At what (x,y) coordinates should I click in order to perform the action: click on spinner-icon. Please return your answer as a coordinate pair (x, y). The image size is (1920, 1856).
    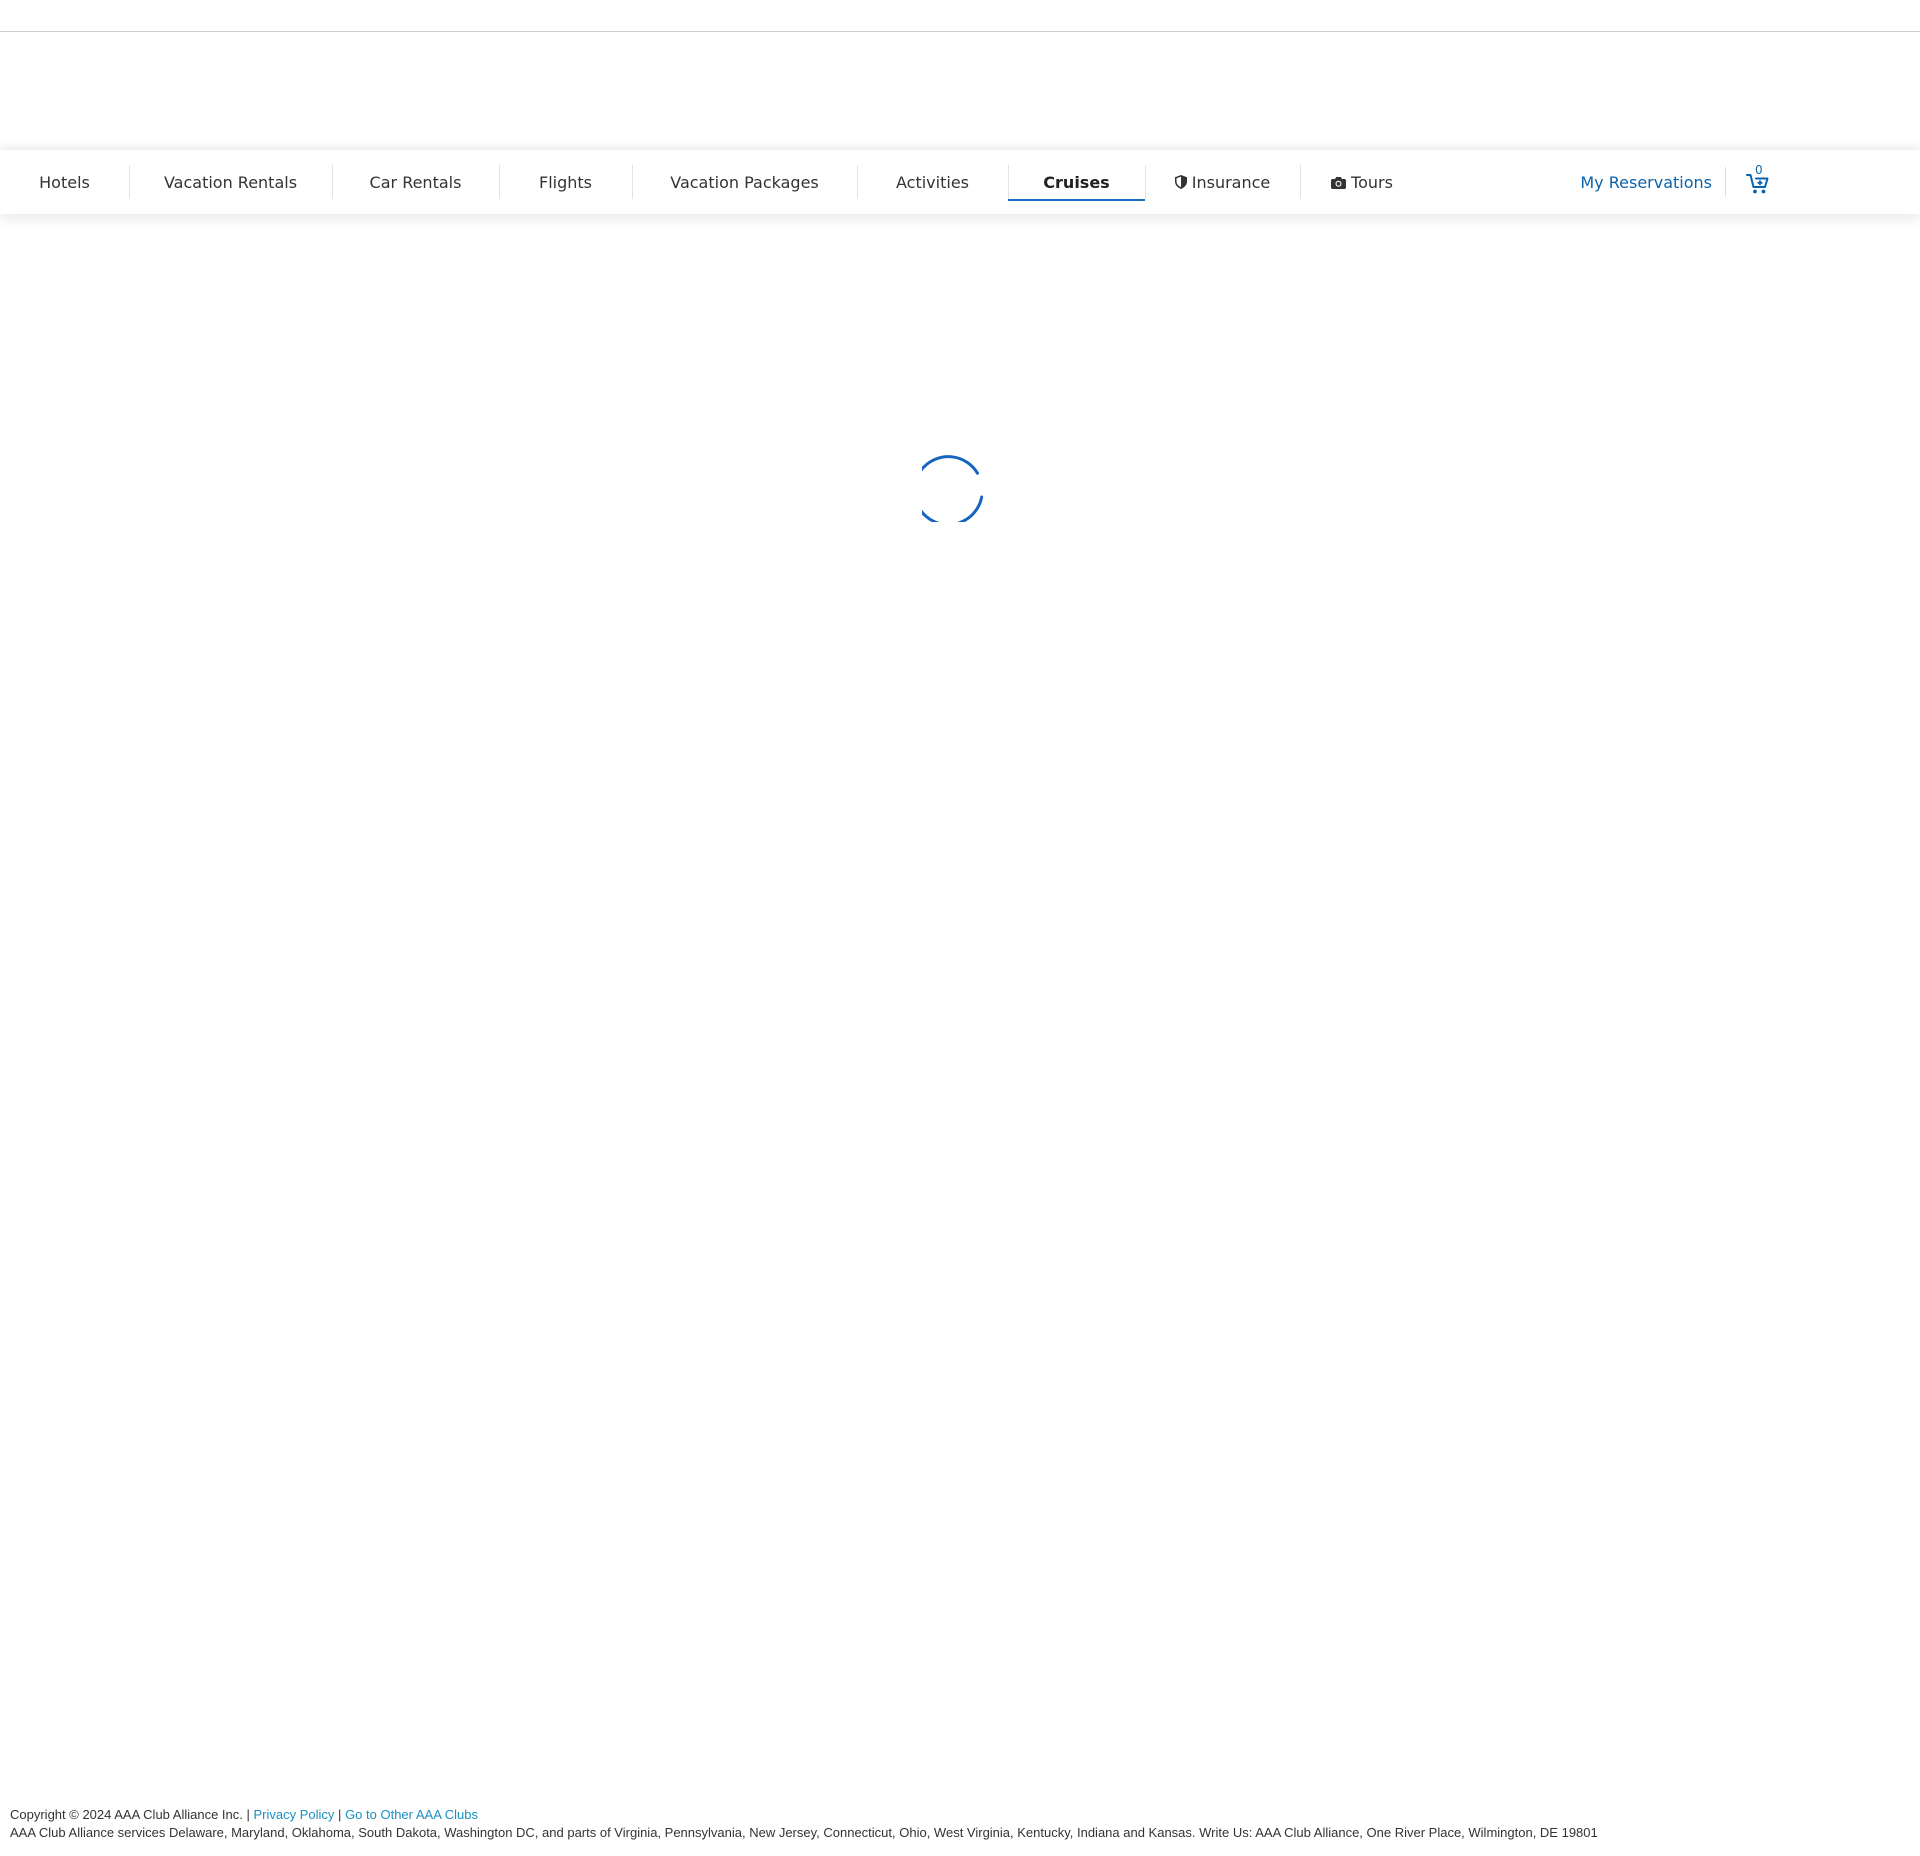
    Looking at the image, I should click on (948, 491).